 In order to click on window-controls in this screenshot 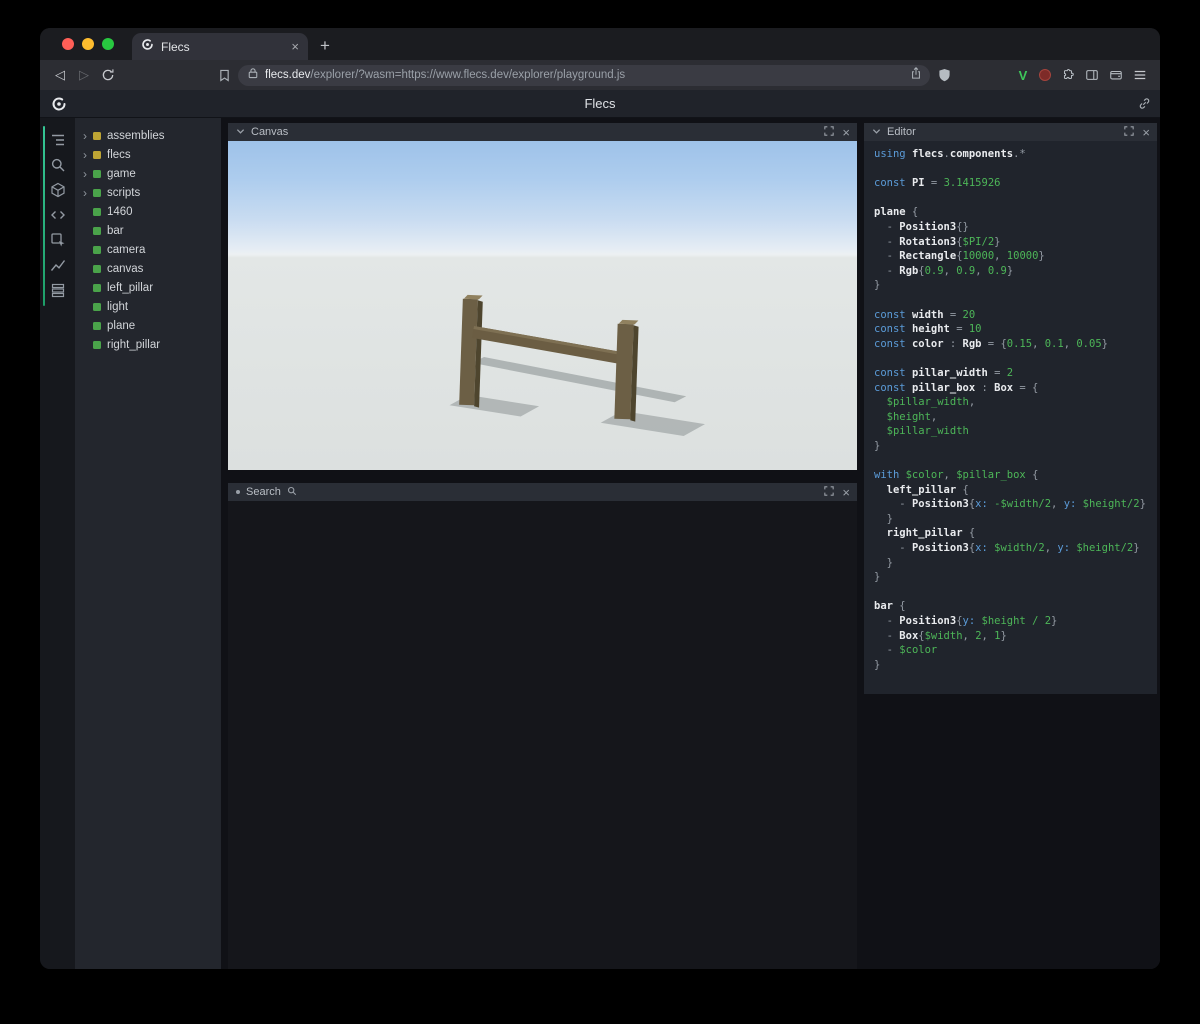, I will do `click(85, 49)`.